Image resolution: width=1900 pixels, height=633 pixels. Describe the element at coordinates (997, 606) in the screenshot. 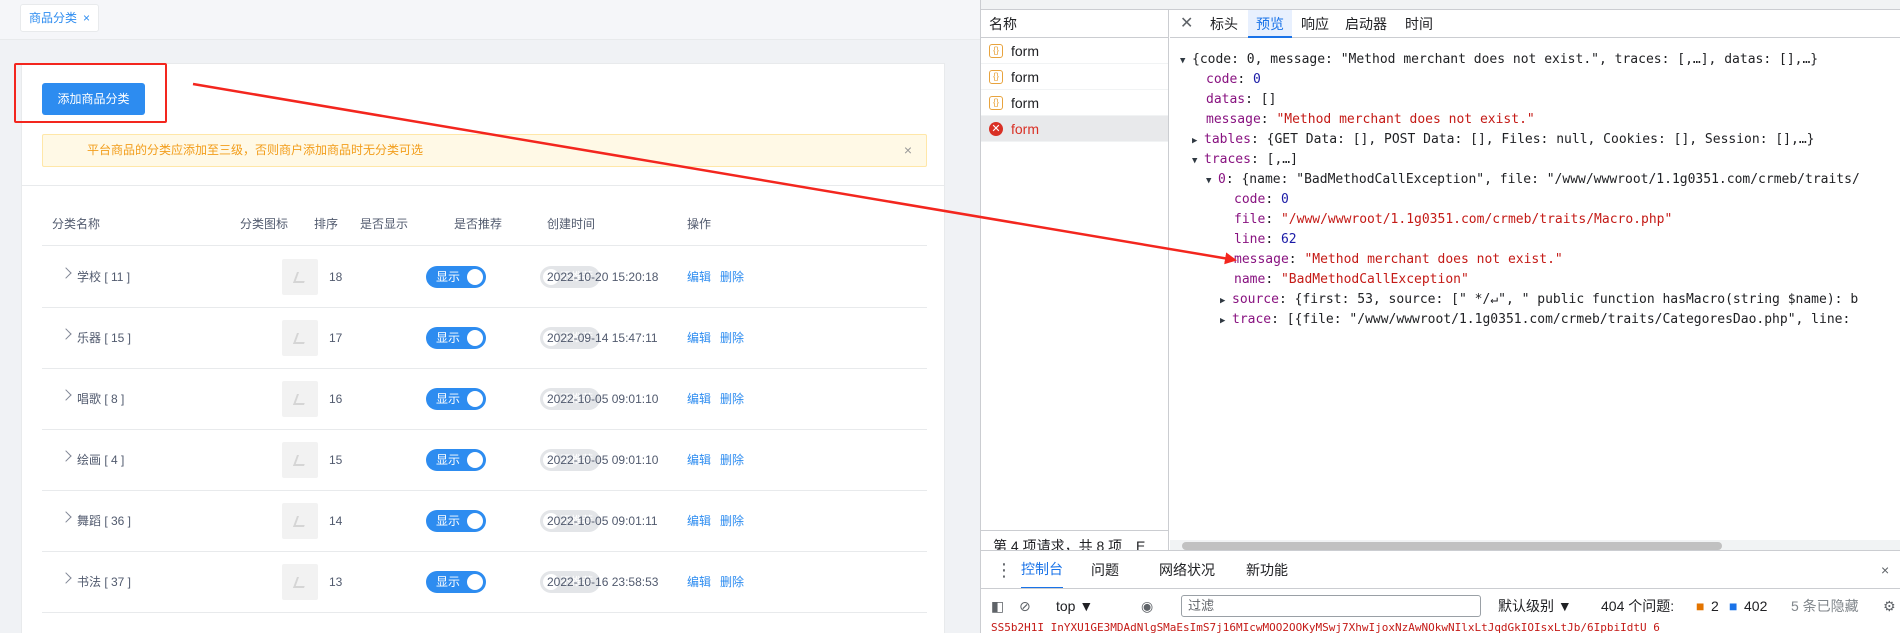

I see `sidebar-toggle-icon: ◧` at that location.